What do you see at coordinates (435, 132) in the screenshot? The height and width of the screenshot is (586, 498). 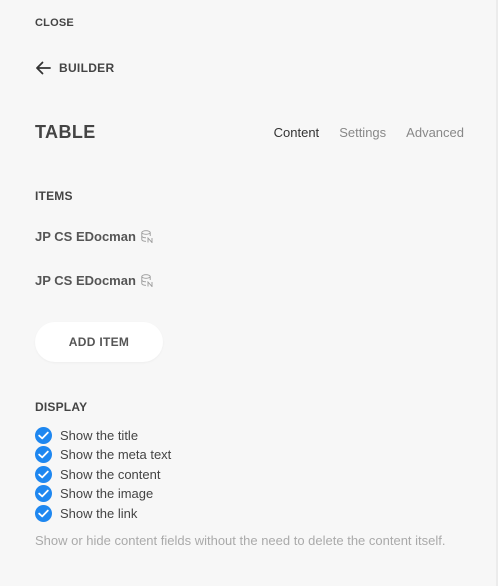 I see `tab-advanced: Advanced` at bounding box center [435, 132].